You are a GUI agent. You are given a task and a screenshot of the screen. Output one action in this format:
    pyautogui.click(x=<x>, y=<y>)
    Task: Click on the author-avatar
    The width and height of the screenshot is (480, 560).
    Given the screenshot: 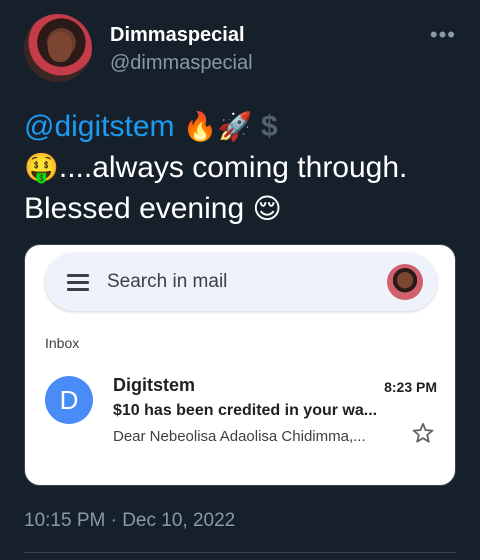 What is the action you would take?
    pyautogui.click(x=58, y=48)
    